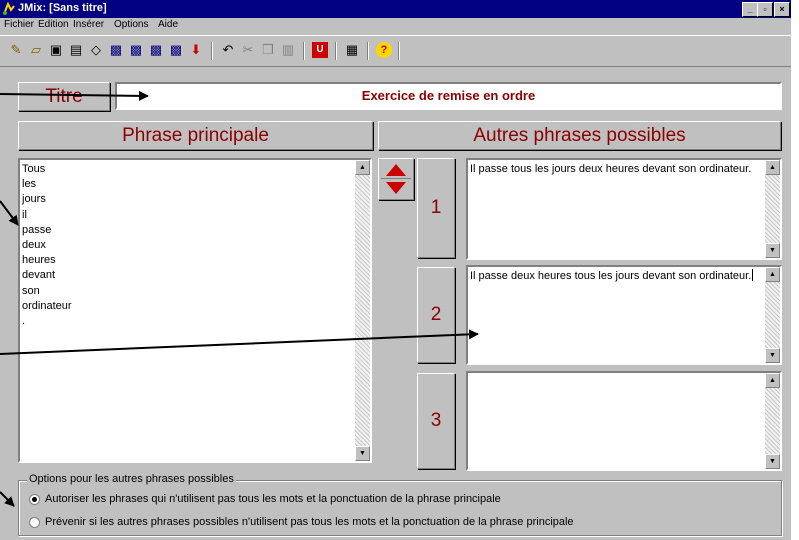 The width and height of the screenshot is (799, 540). What do you see at coordinates (436, 208) in the screenshot?
I see `alternative-1-button: 1` at bounding box center [436, 208].